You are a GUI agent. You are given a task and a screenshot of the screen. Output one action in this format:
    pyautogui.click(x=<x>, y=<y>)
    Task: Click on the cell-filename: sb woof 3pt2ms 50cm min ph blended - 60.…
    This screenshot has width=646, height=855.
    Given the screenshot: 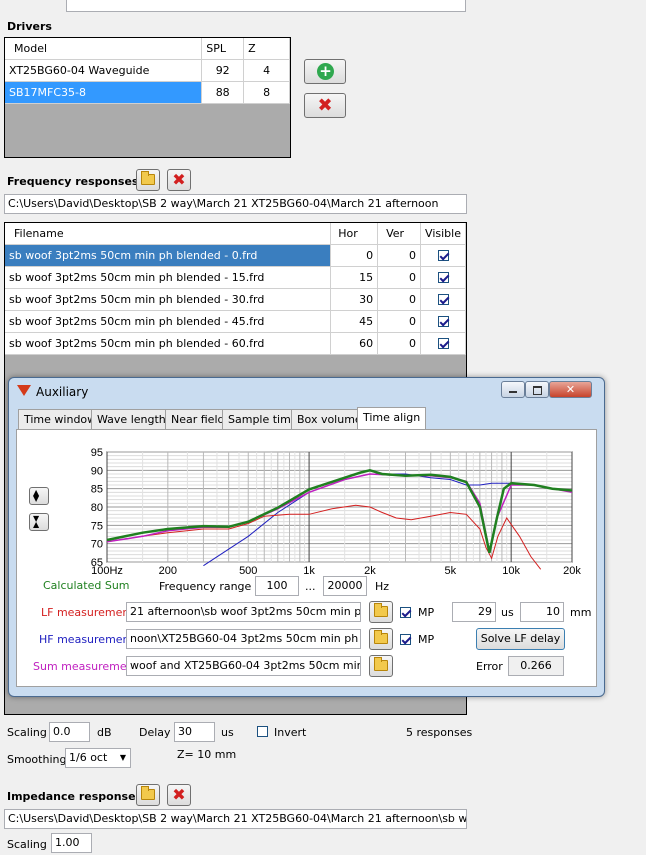 What is the action you would take?
    pyautogui.click(x=168, y=343)
    